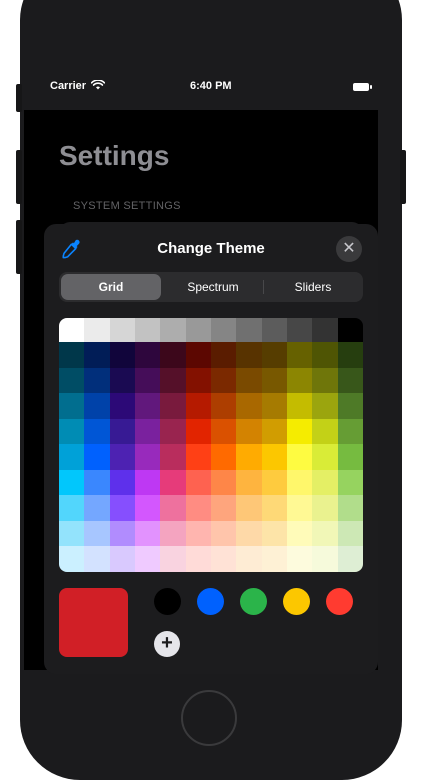  Describe the element at coordinates (167, 644) in the screenshot. I see `add-swatch-button: +` at that location.